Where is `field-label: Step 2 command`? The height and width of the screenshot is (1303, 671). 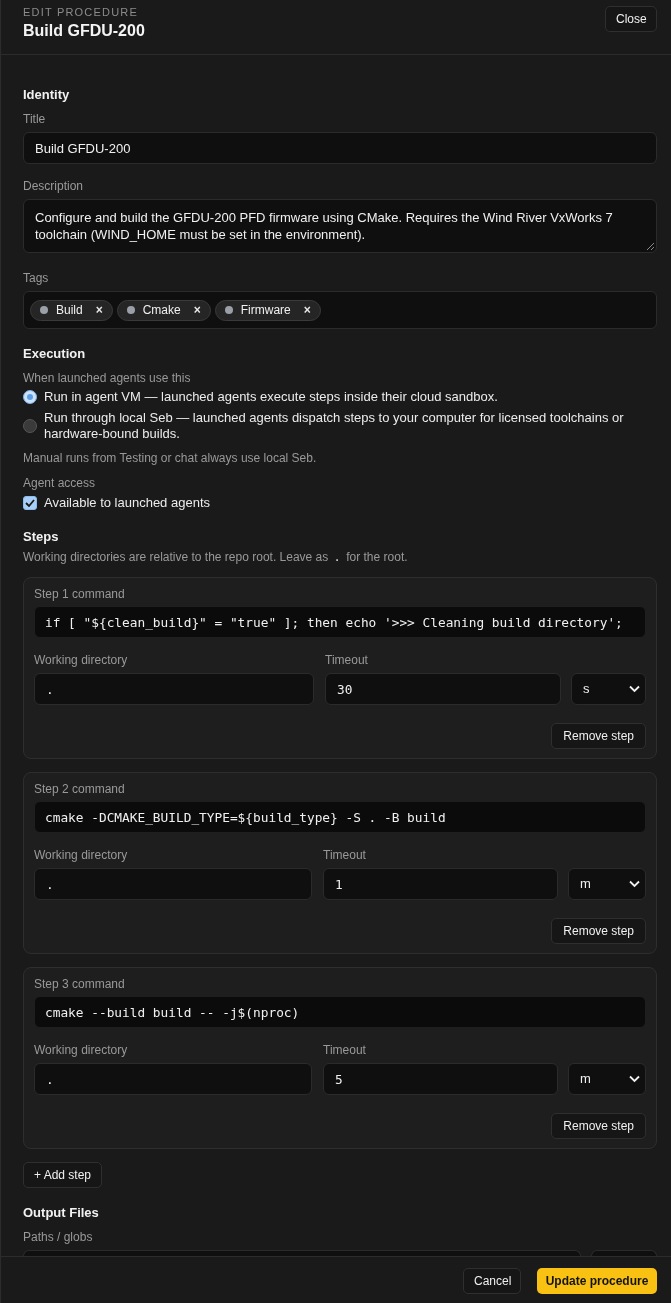 field-label: Step 2 command is located at coordinates (80, 789).